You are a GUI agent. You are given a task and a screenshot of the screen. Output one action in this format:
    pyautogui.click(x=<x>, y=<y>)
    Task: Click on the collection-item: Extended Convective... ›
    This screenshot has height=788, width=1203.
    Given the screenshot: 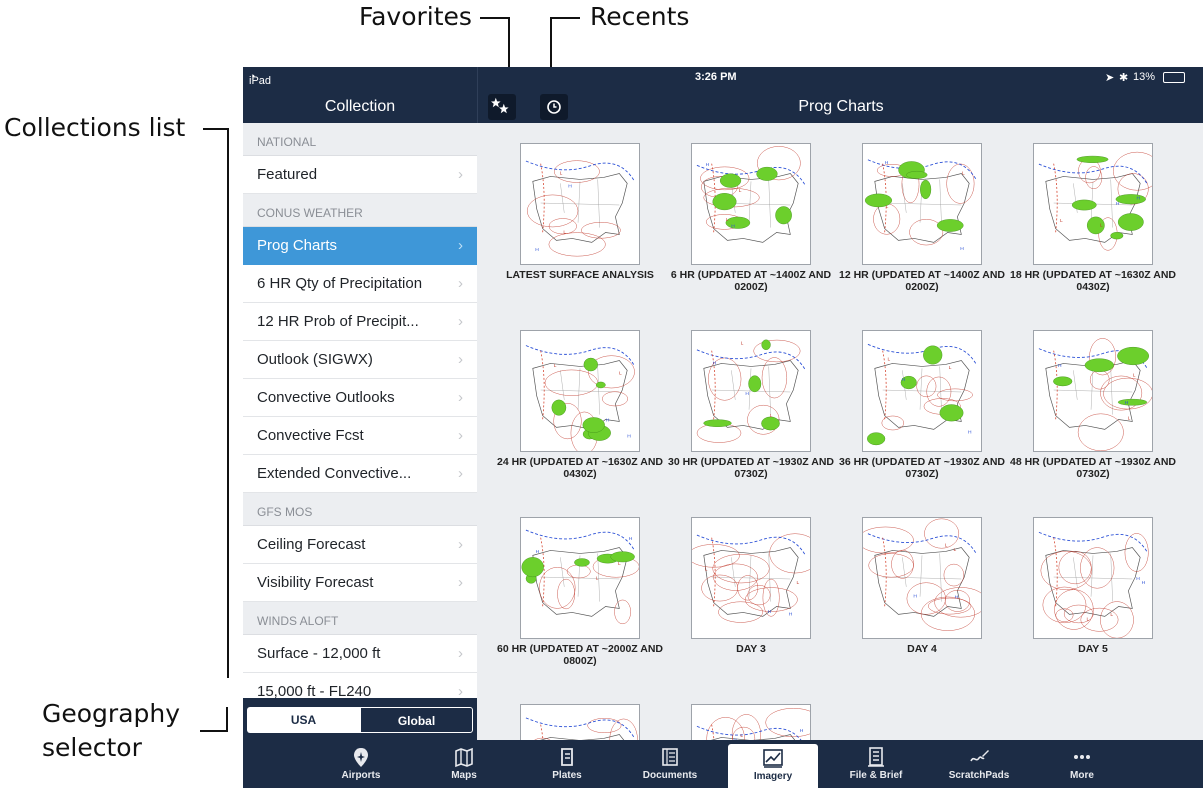 What is the action you would take?
    pyautogui.click(x=360, y=474)
    